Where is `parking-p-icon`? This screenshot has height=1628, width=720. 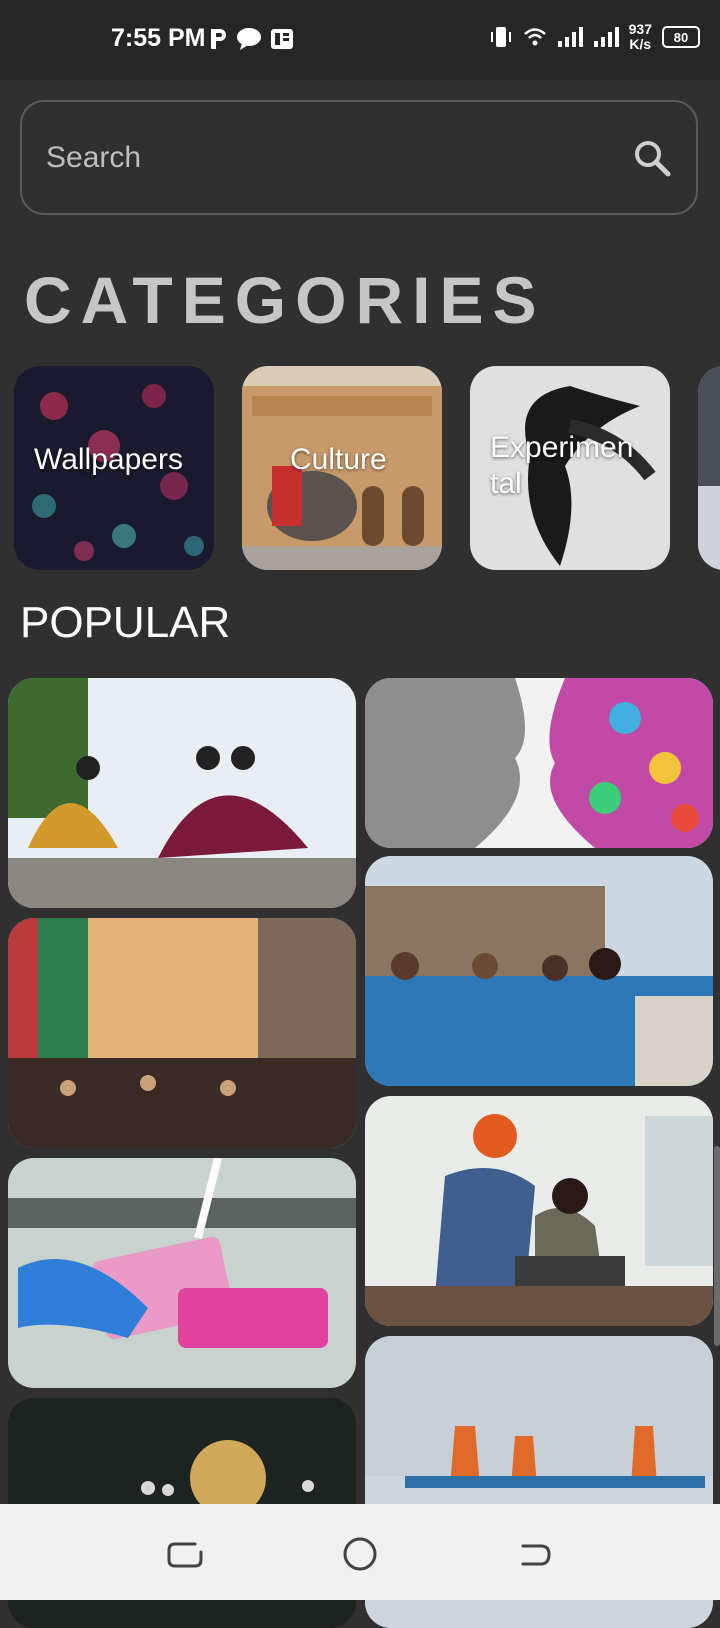 parking-p-icon is located at coordinates (218, 39).